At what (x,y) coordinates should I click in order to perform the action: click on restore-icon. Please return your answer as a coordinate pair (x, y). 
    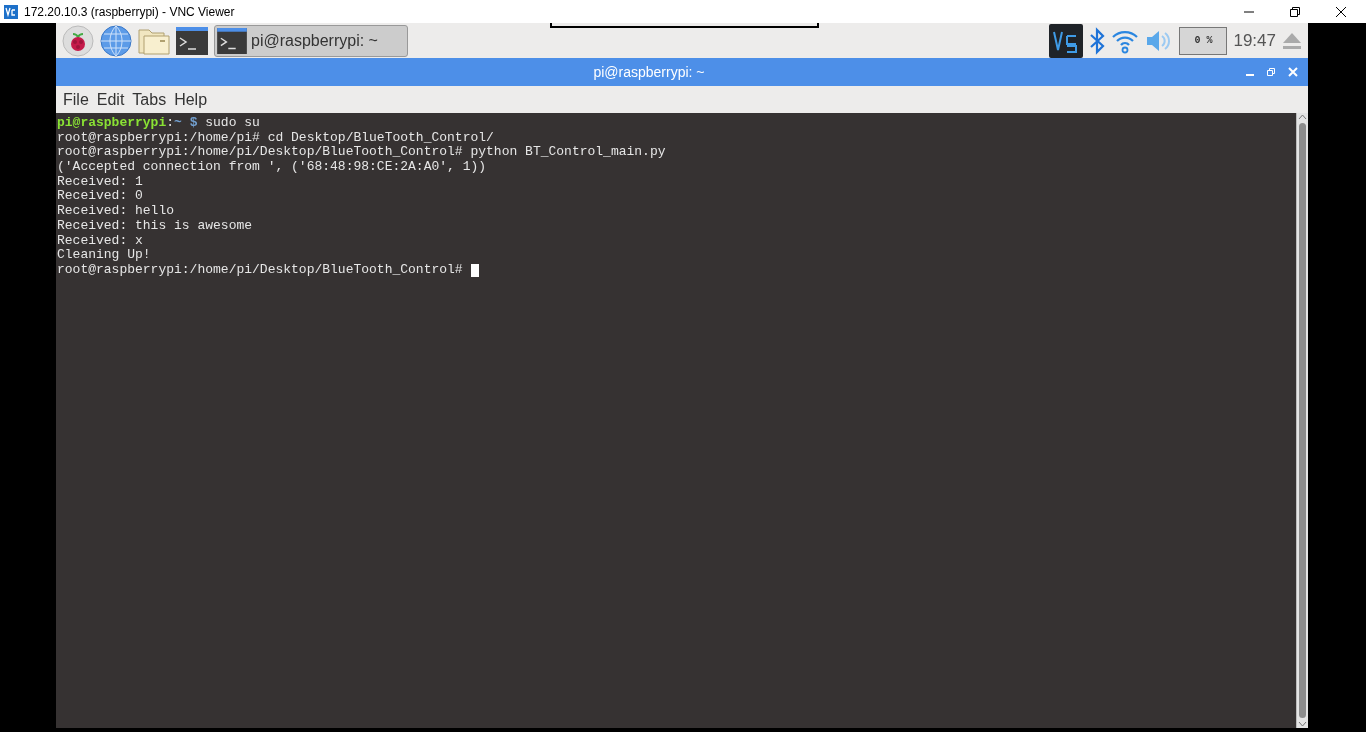
    Looking at the image, I should click on (1295, 11).